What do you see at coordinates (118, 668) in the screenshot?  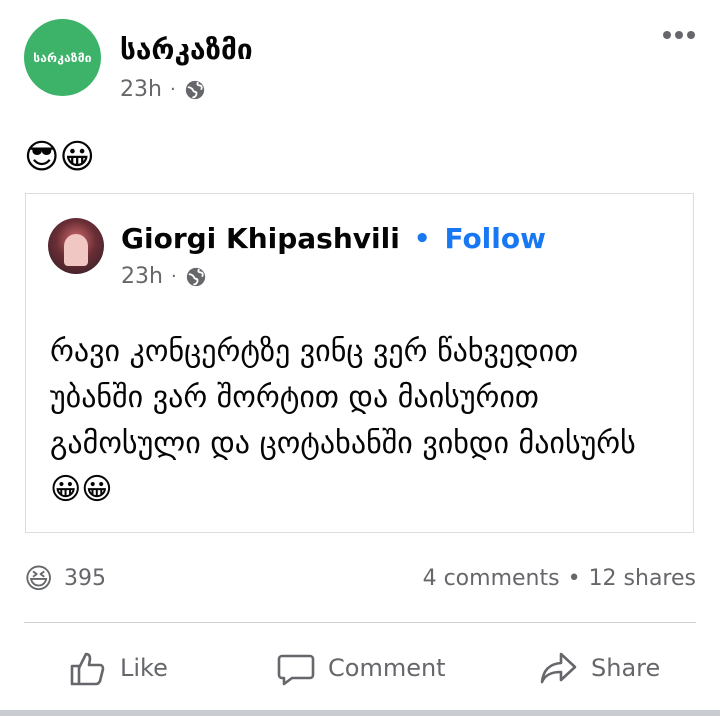 I see `like-button: Like` at bounding box center [118, 668].